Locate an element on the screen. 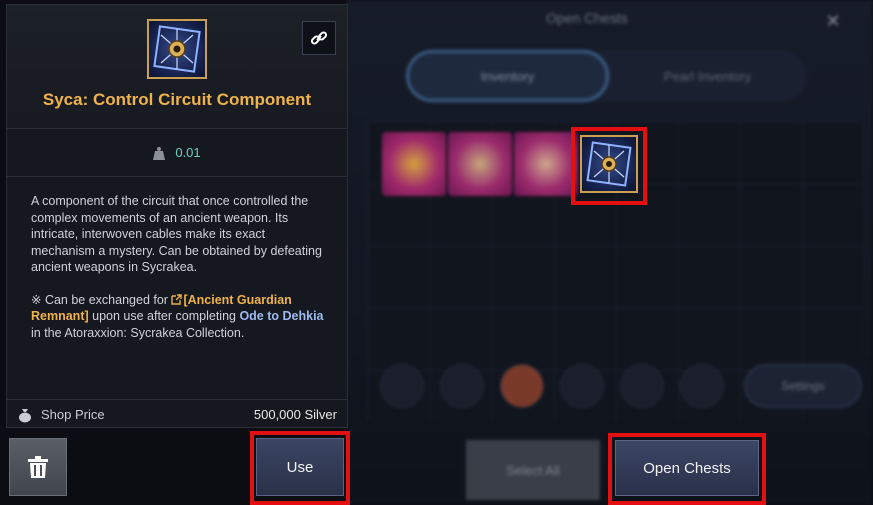 The height and width of the screenshot is (505, 873). use-button: Use is located at coordinates (300, 467).